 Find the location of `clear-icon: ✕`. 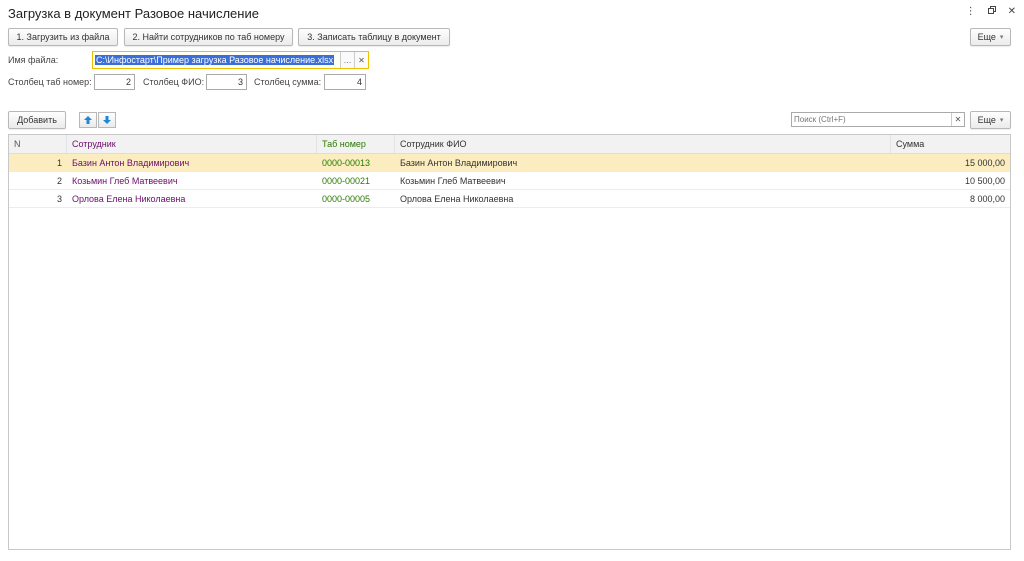

clear-icon: ✕ is located at coordinates (361, 60).